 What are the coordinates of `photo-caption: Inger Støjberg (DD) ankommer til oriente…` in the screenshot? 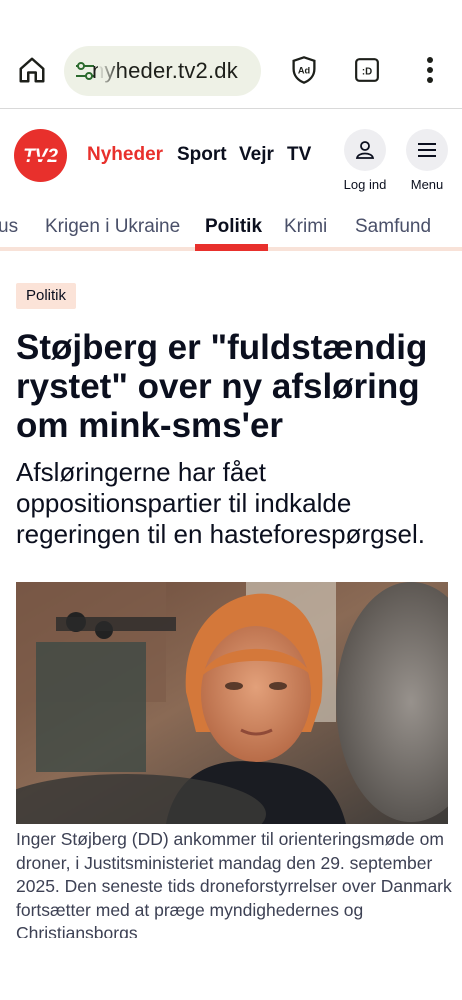 It's located at (234, 883).